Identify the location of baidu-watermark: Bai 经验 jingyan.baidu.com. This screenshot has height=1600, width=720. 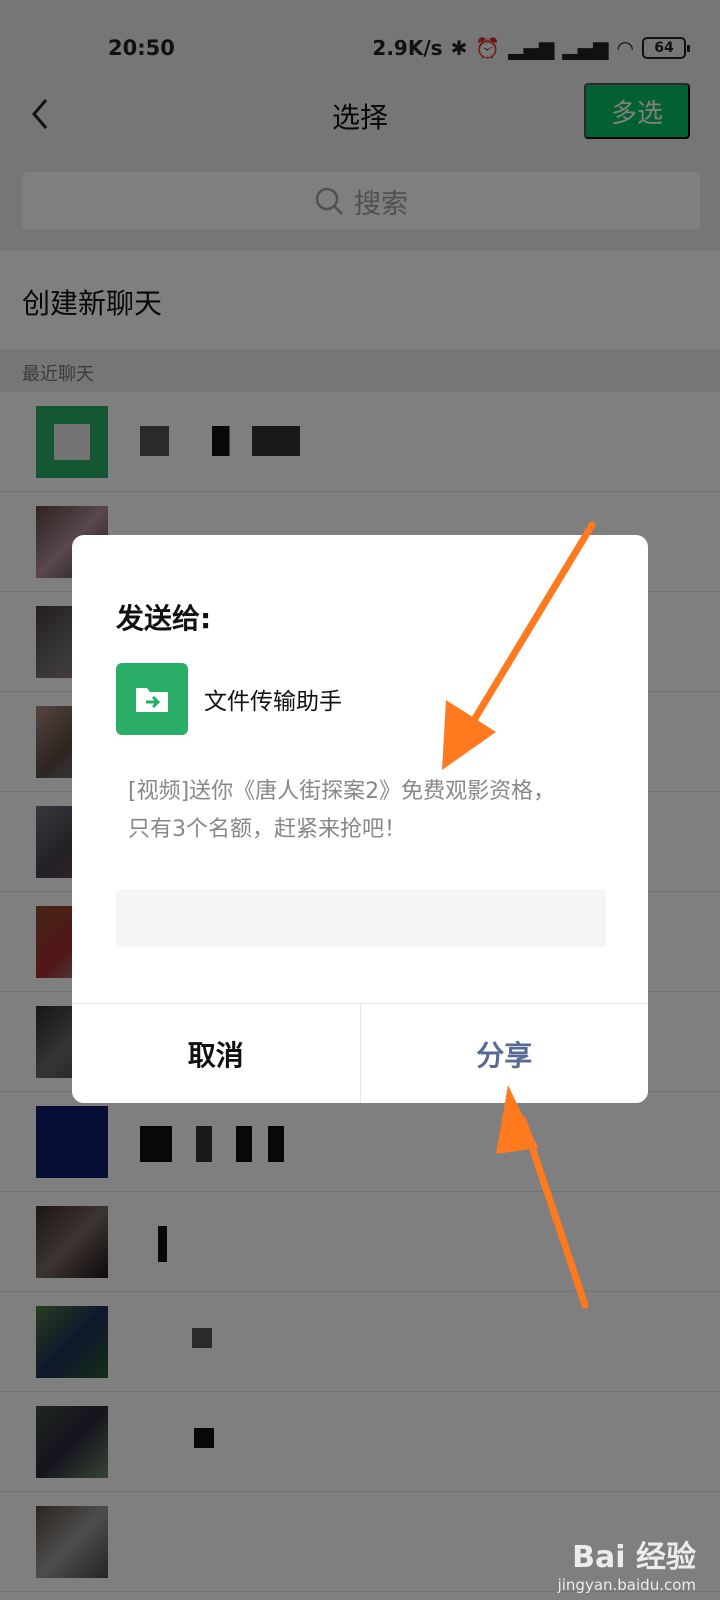
(627, 1563).